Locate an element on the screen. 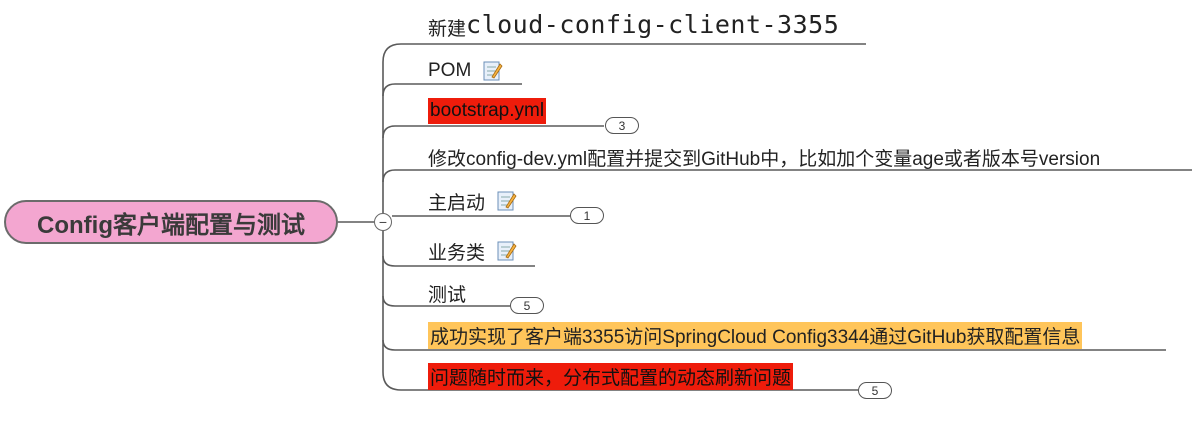 The height and width of the screenshot is (426, 1202). topic-main-startup: 主启动 is located at coordinates (472, 201).